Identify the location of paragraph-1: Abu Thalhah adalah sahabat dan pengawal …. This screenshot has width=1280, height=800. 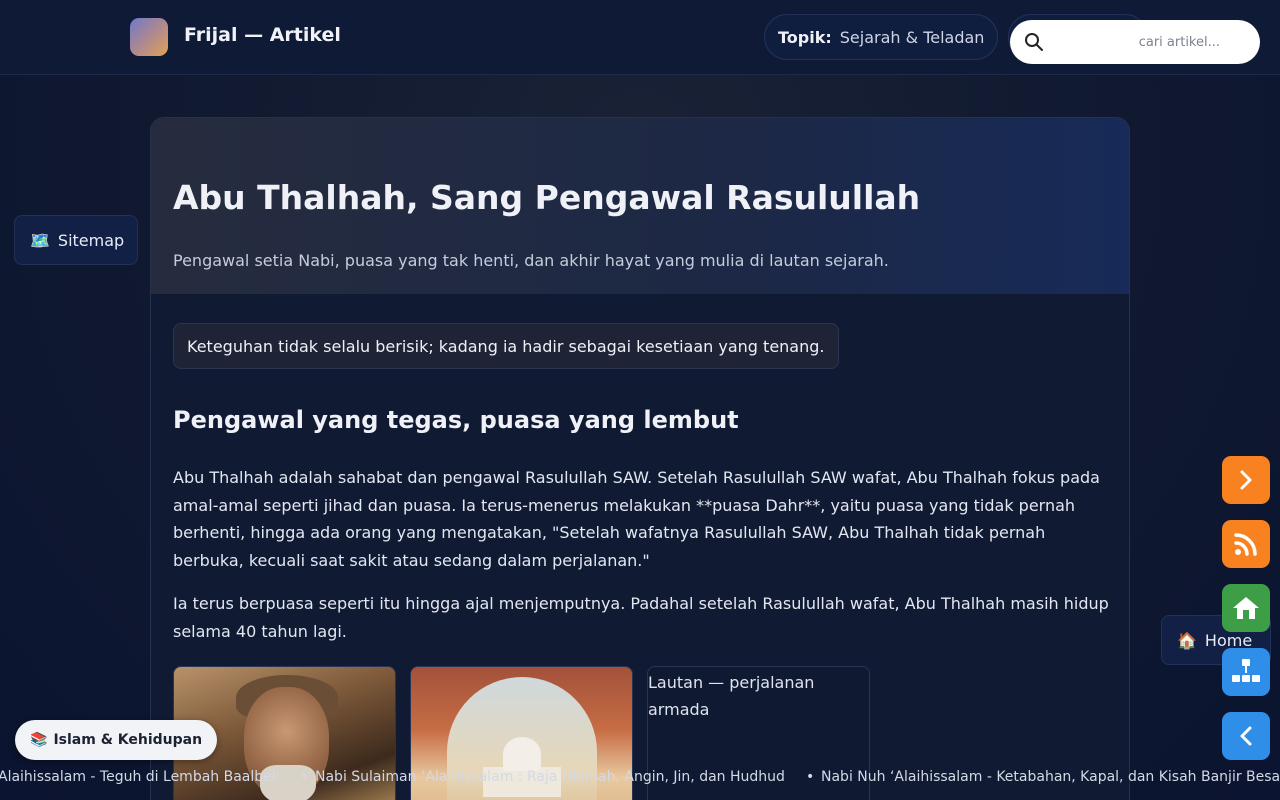
(636, 519).